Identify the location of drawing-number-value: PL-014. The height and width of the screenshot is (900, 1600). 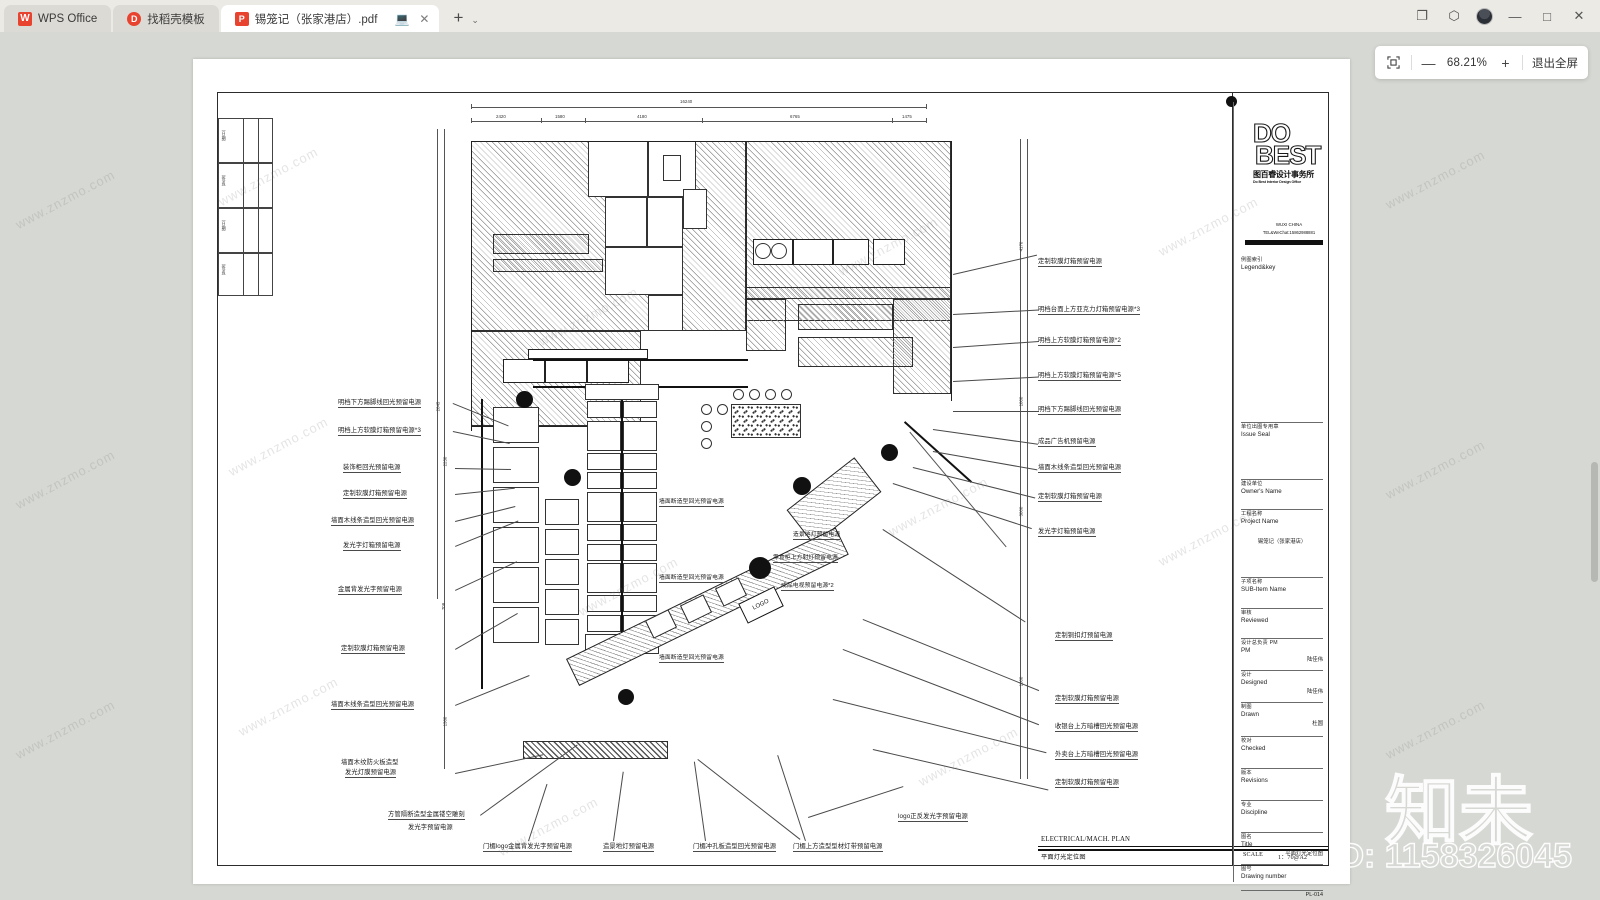
(1314, 895).